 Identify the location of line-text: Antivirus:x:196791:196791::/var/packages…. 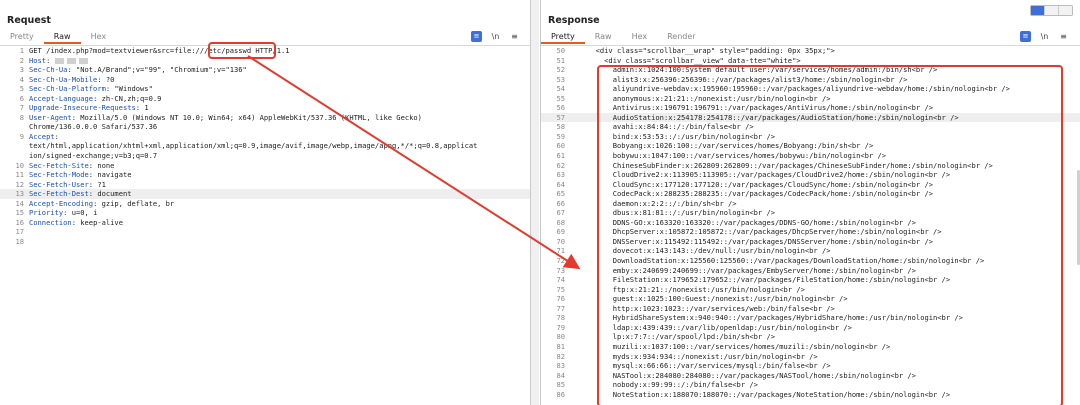
(752, 108).